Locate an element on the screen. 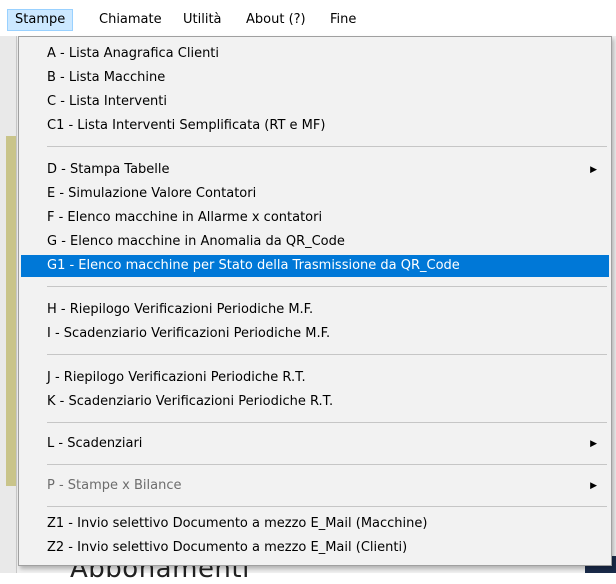 This screenshot has height=584, width=616. menu-utilita: Utilità is located at coordinates (202, 20).